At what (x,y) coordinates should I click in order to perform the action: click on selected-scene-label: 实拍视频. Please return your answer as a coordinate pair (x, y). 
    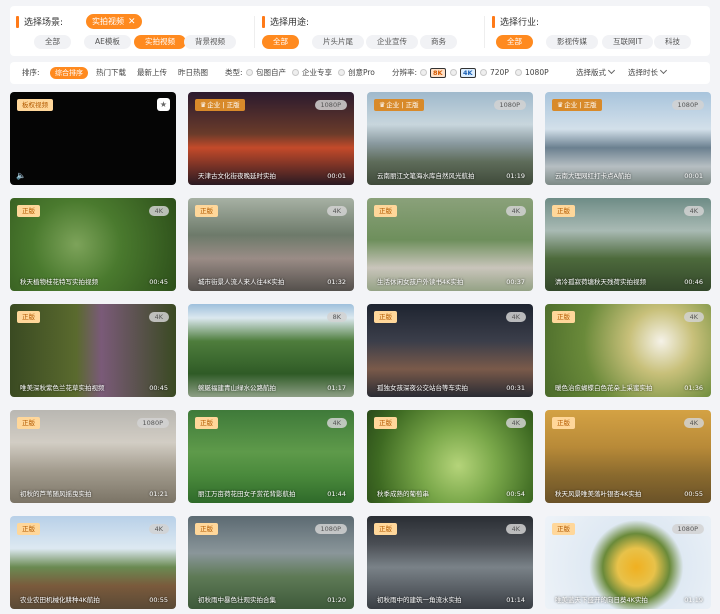
    Looking at the image, I should click on (108, 21).